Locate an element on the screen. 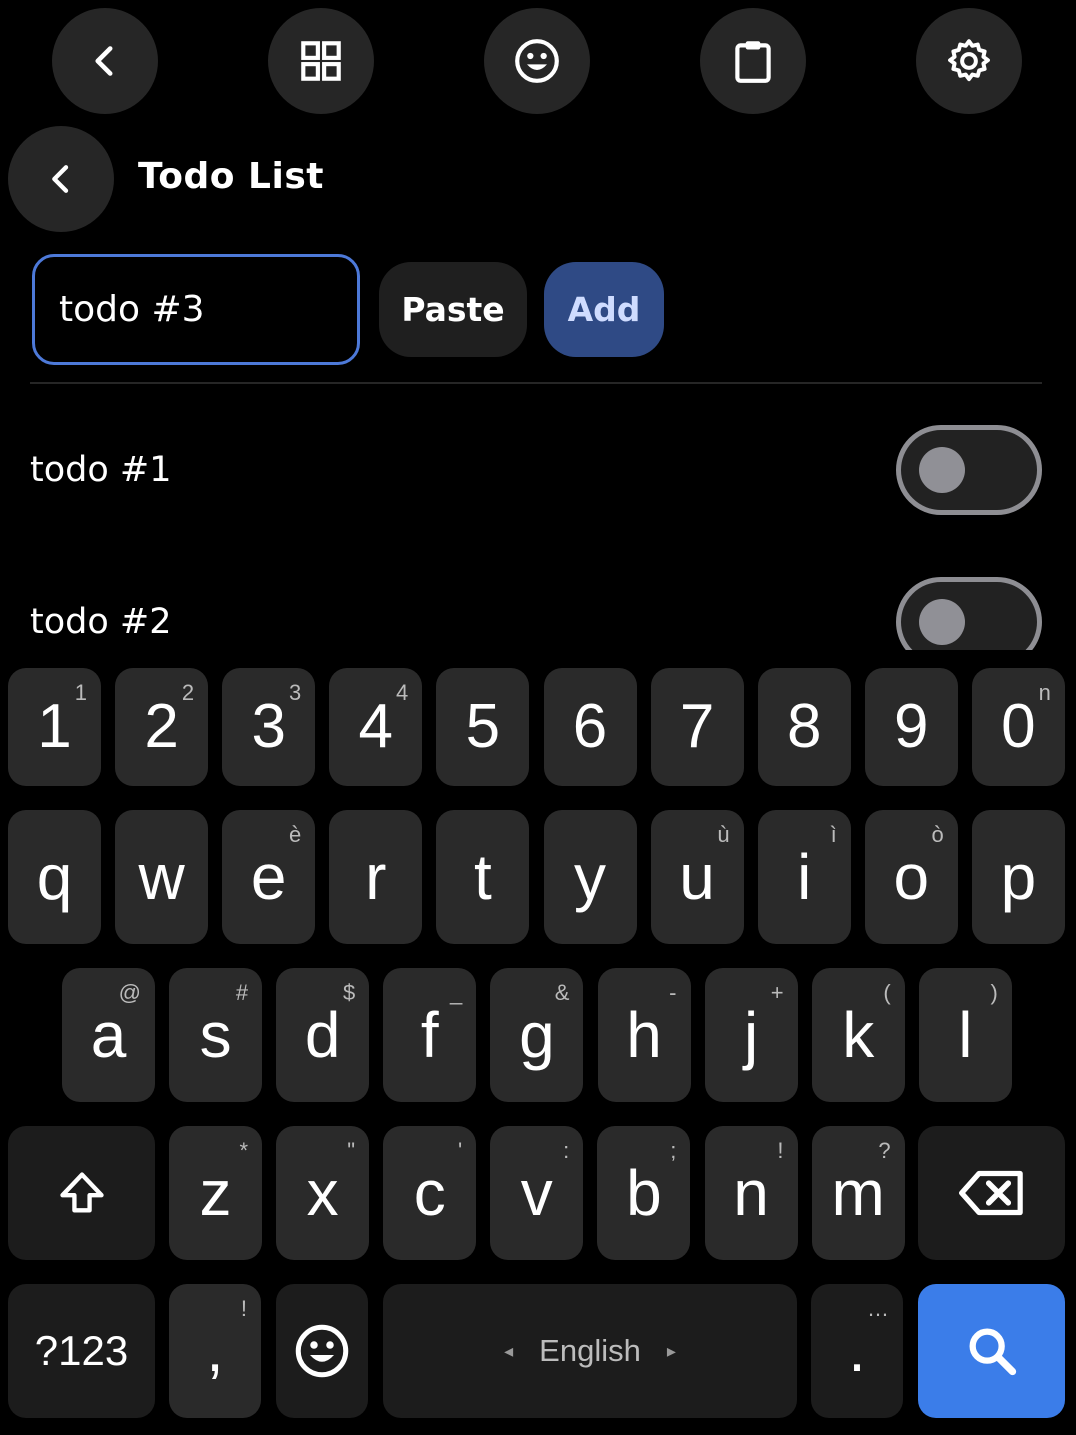 The width and height of the screenshot is (1076, 1435). shift-icon is located at coordinates (81, 1192).